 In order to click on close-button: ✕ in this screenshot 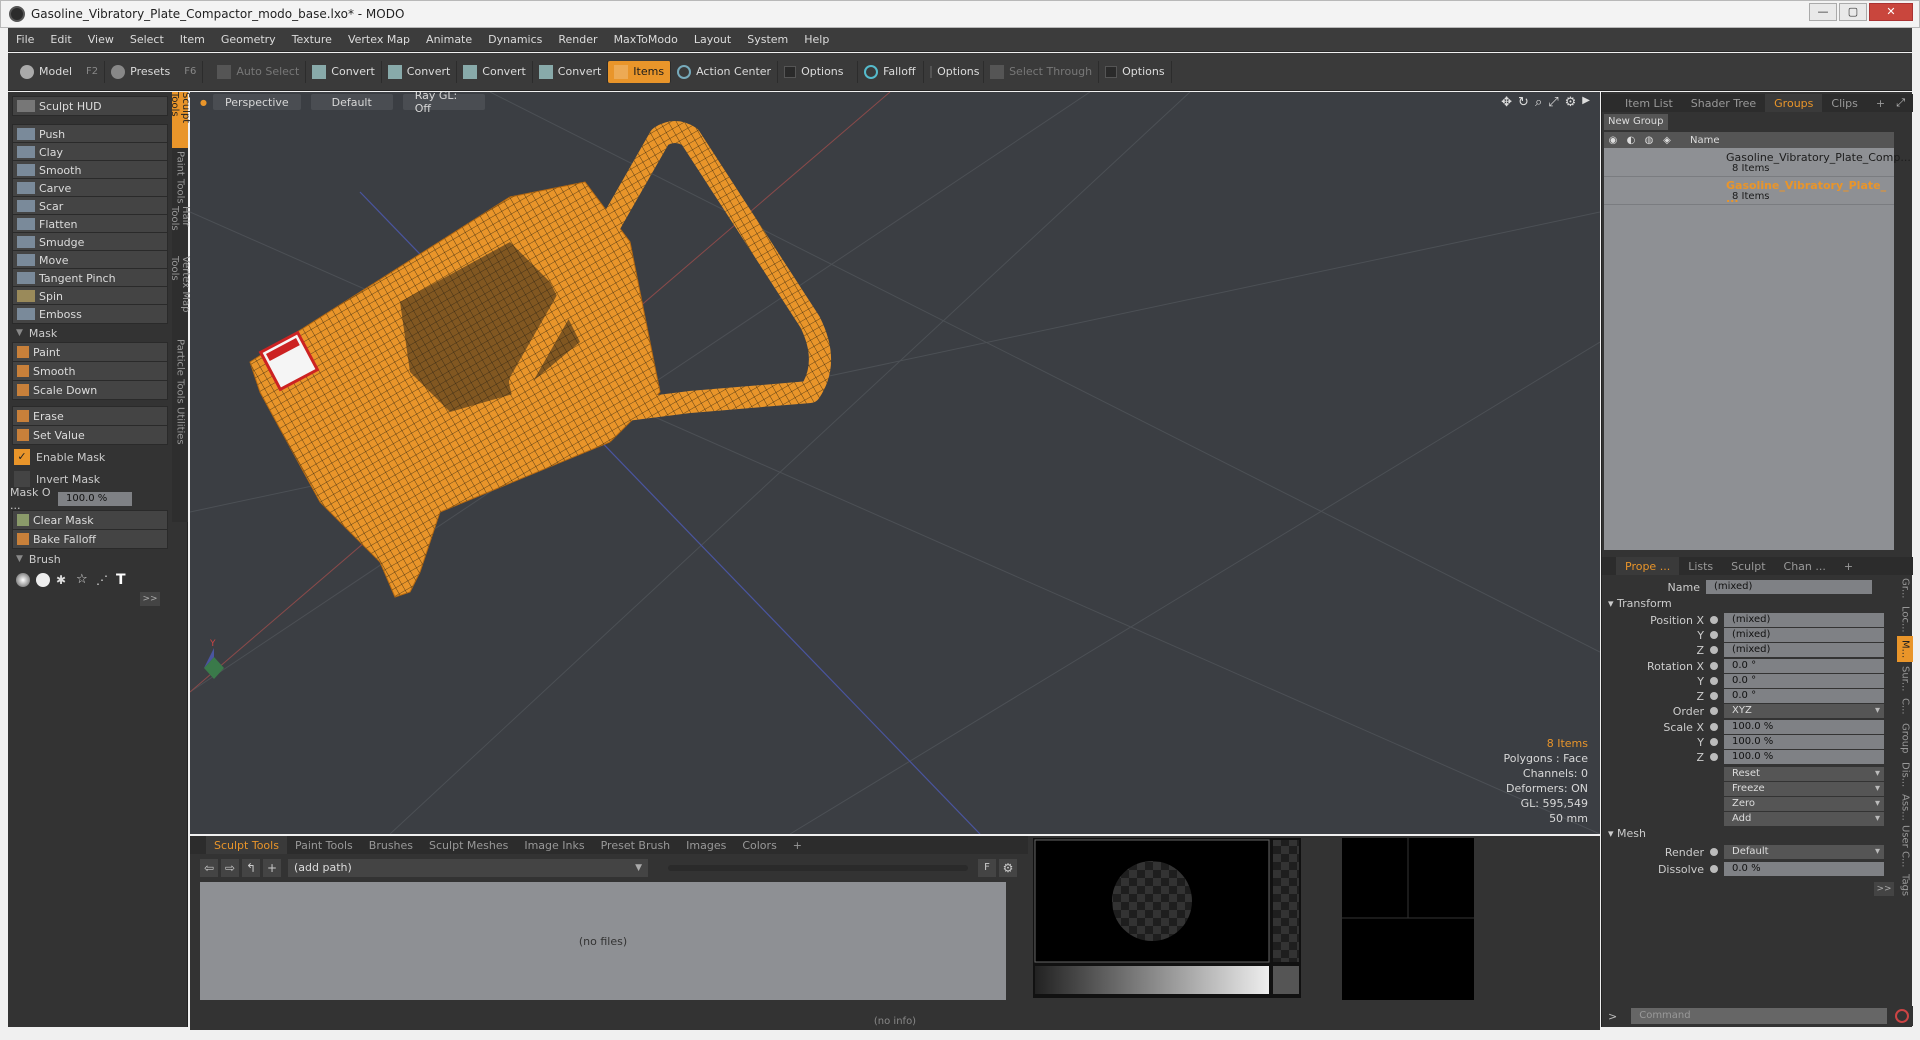, I will do `click(1891, 12)`.